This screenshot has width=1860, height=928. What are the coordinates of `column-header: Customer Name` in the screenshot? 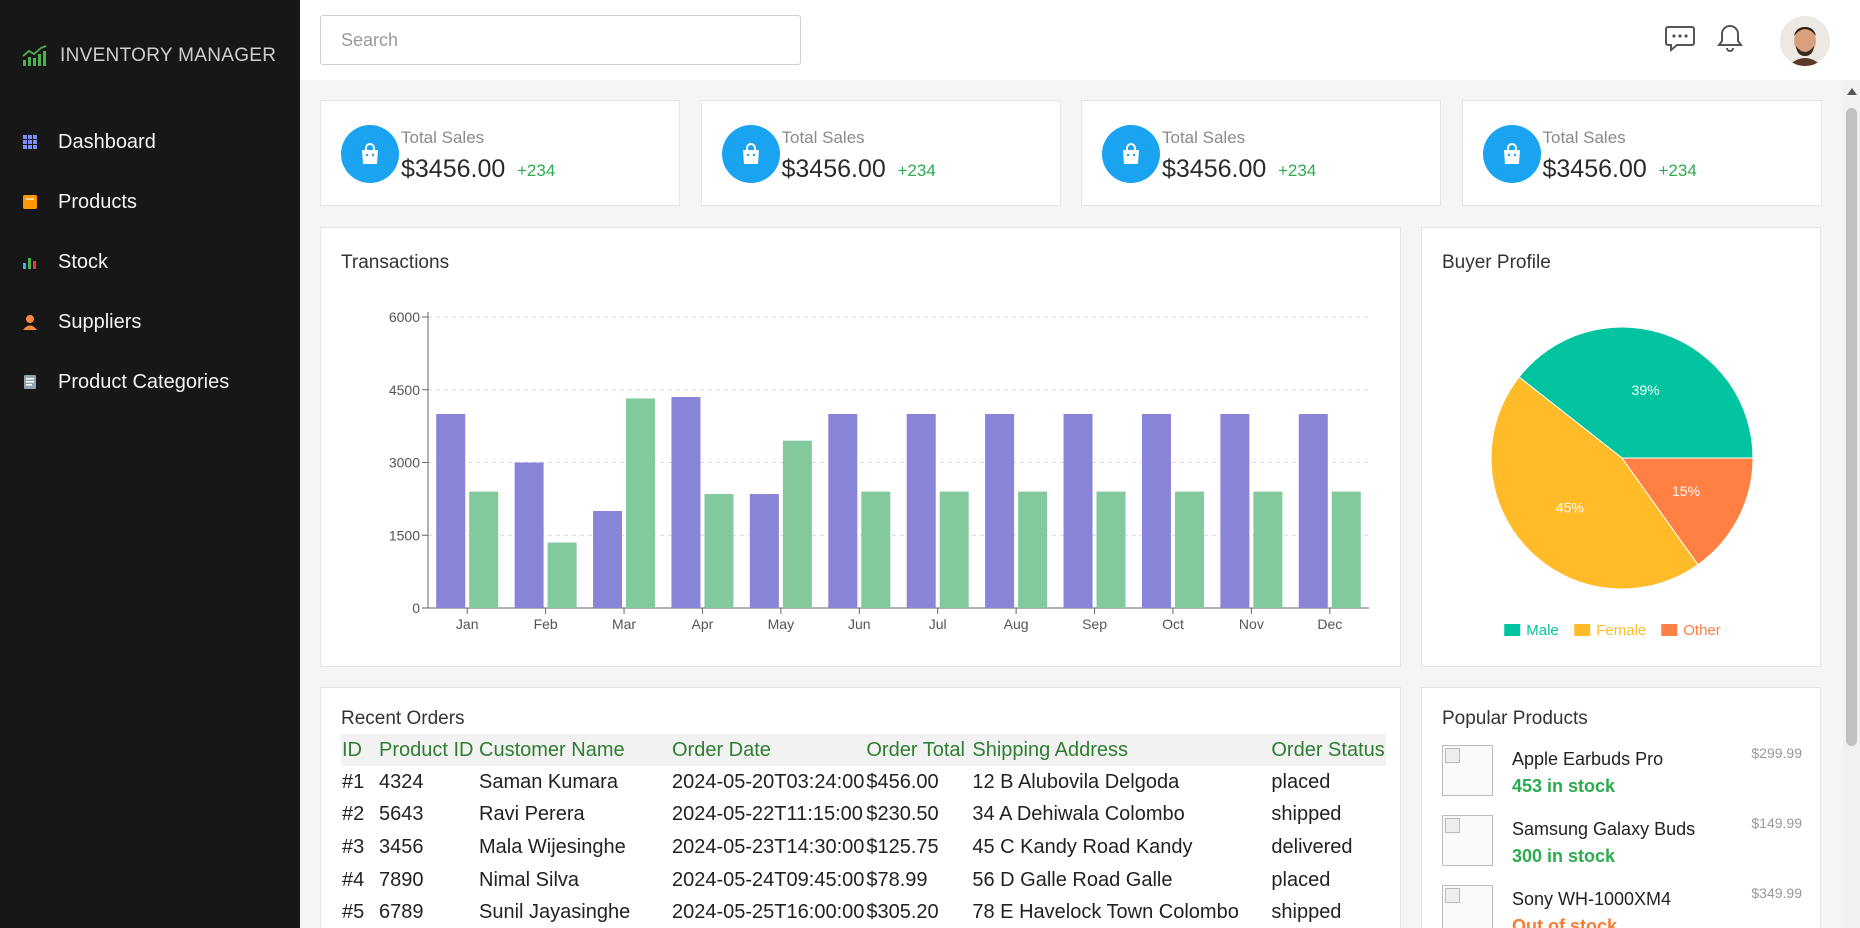 It's located at (574, 750).